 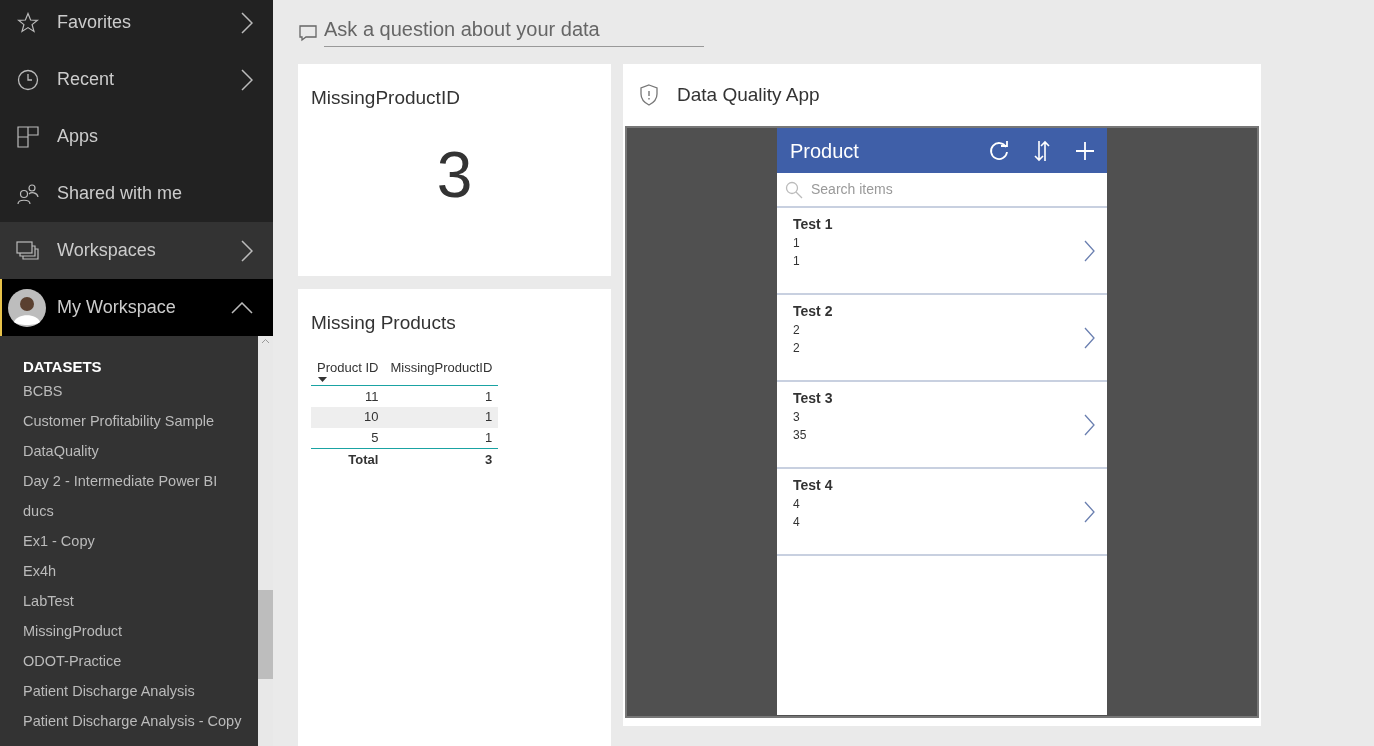 What do you see at coordinates (813, 485) in the screenshot?
I see `item-title: Test 4` at bounding box center [813, 485].